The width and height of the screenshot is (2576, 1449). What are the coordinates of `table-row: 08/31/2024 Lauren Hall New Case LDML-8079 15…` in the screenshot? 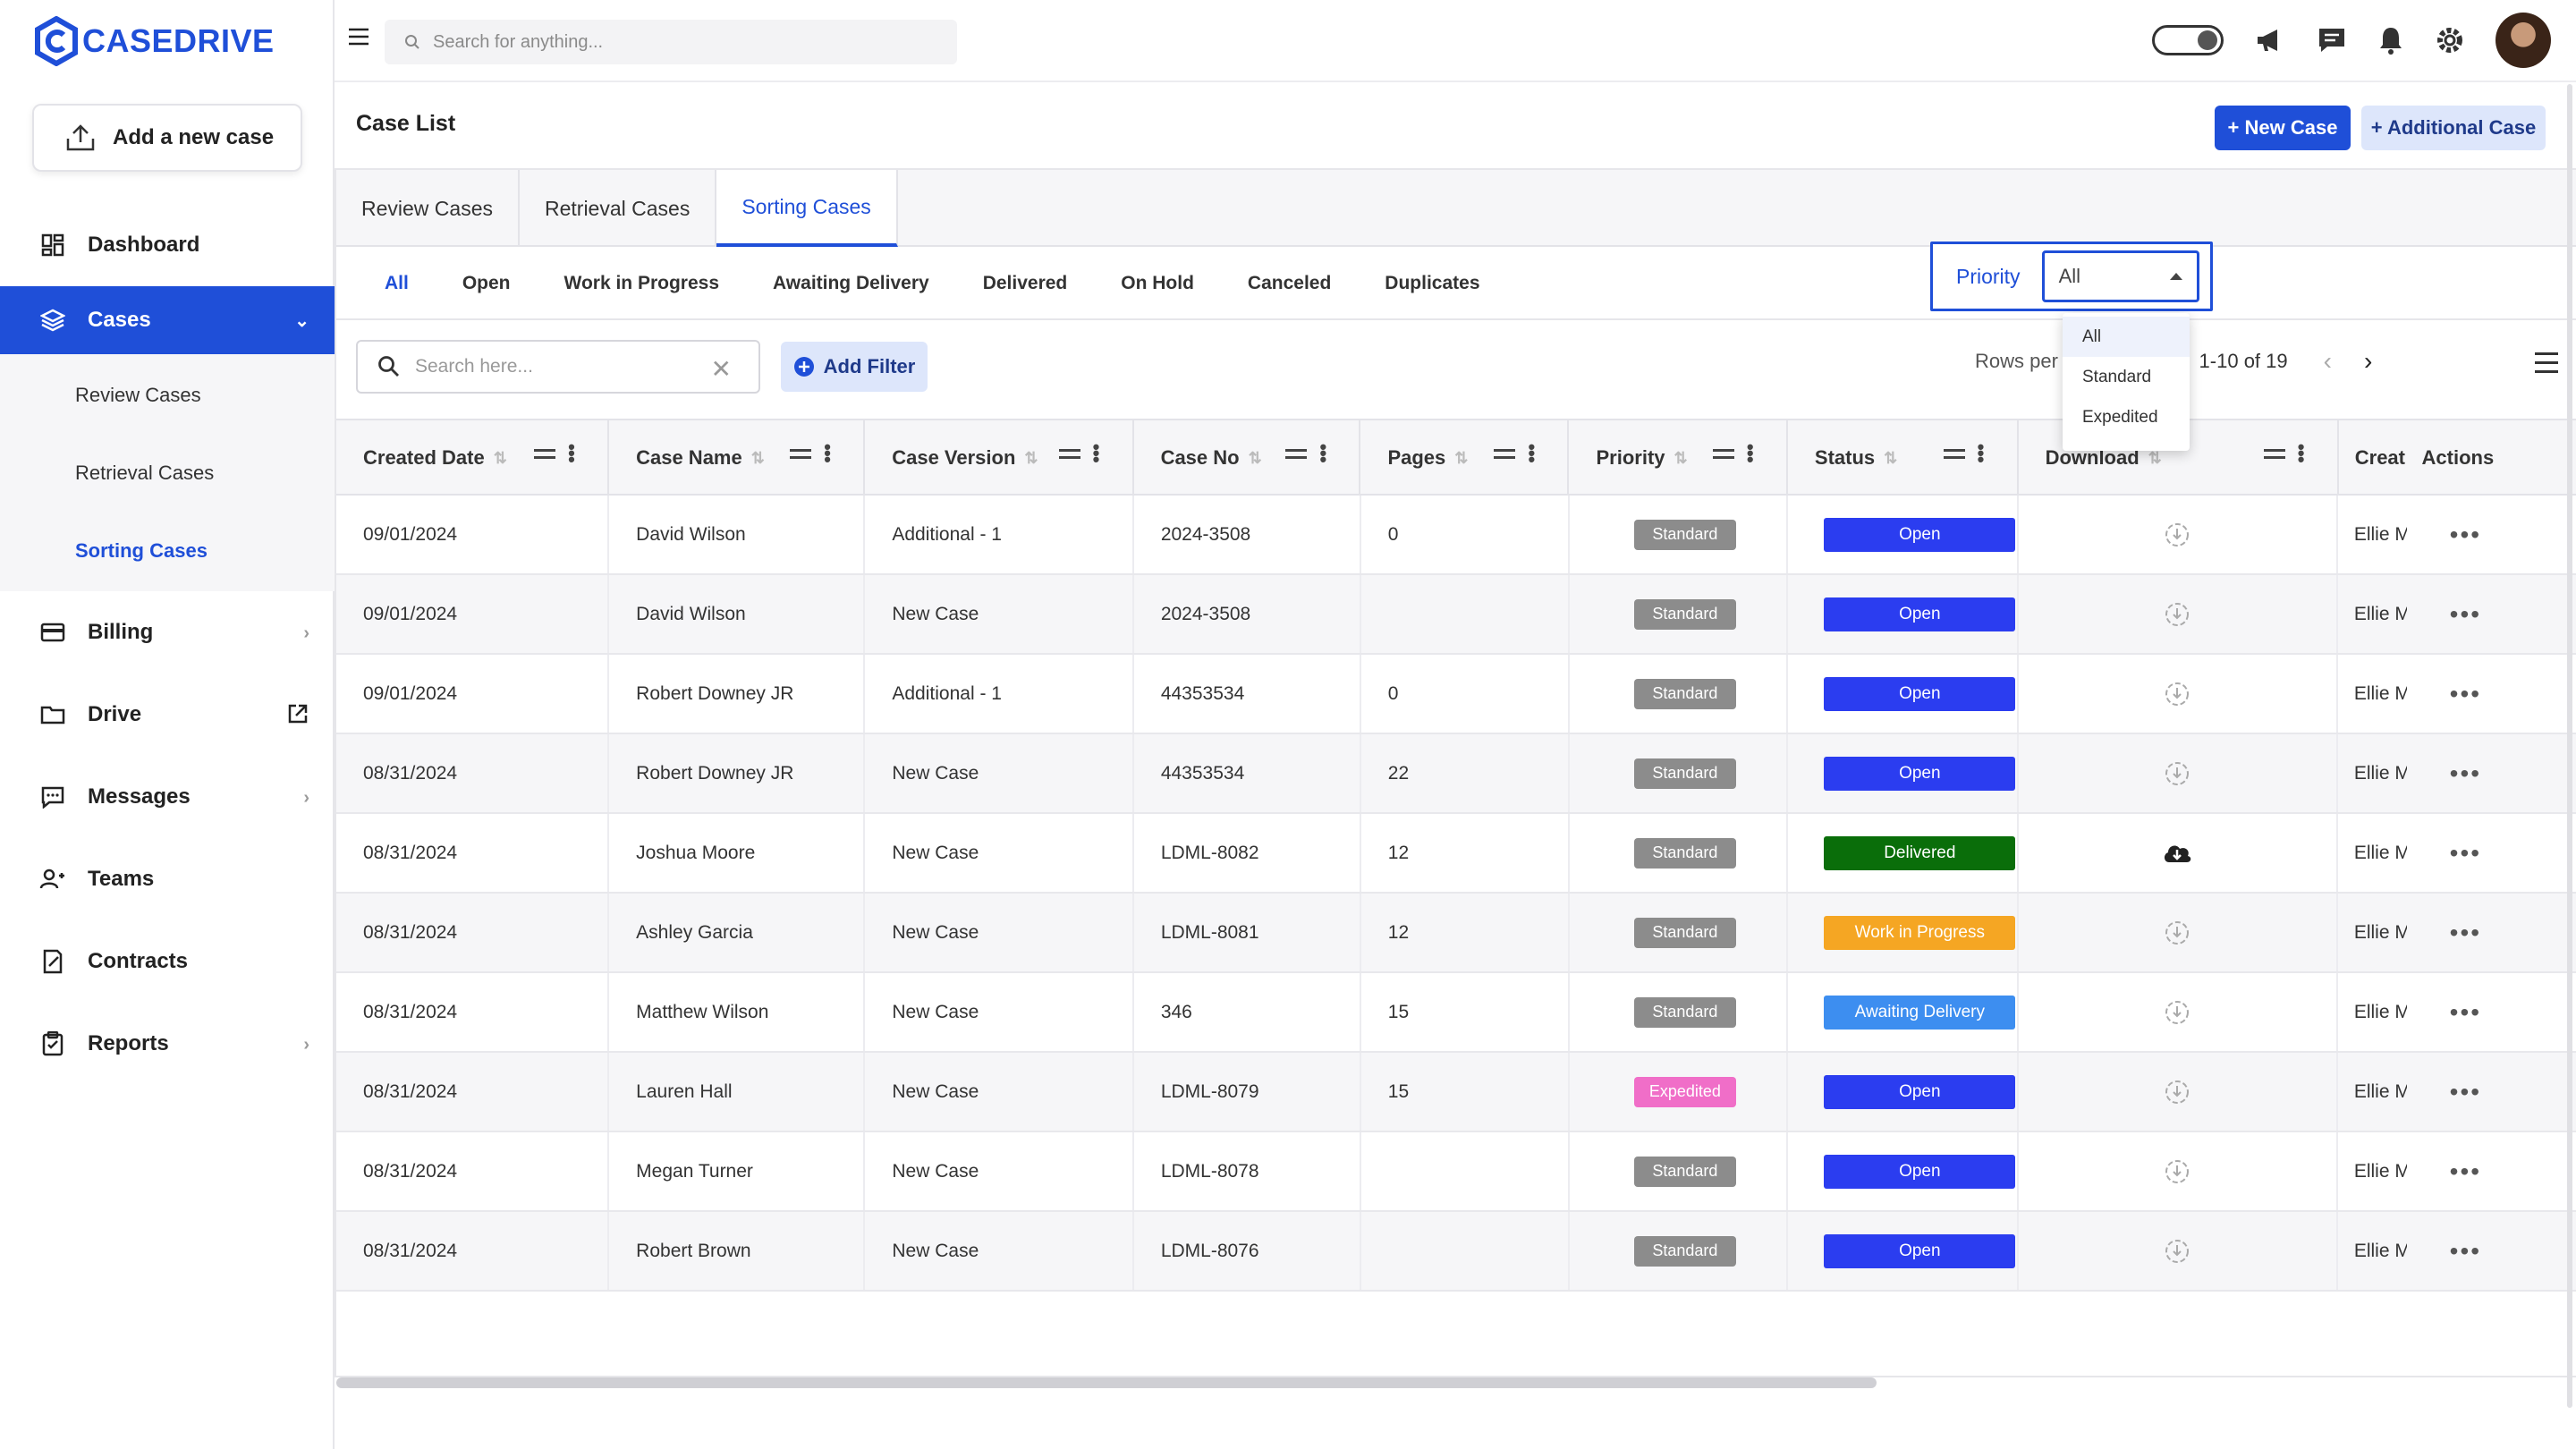 It's located at (1456, 1092).